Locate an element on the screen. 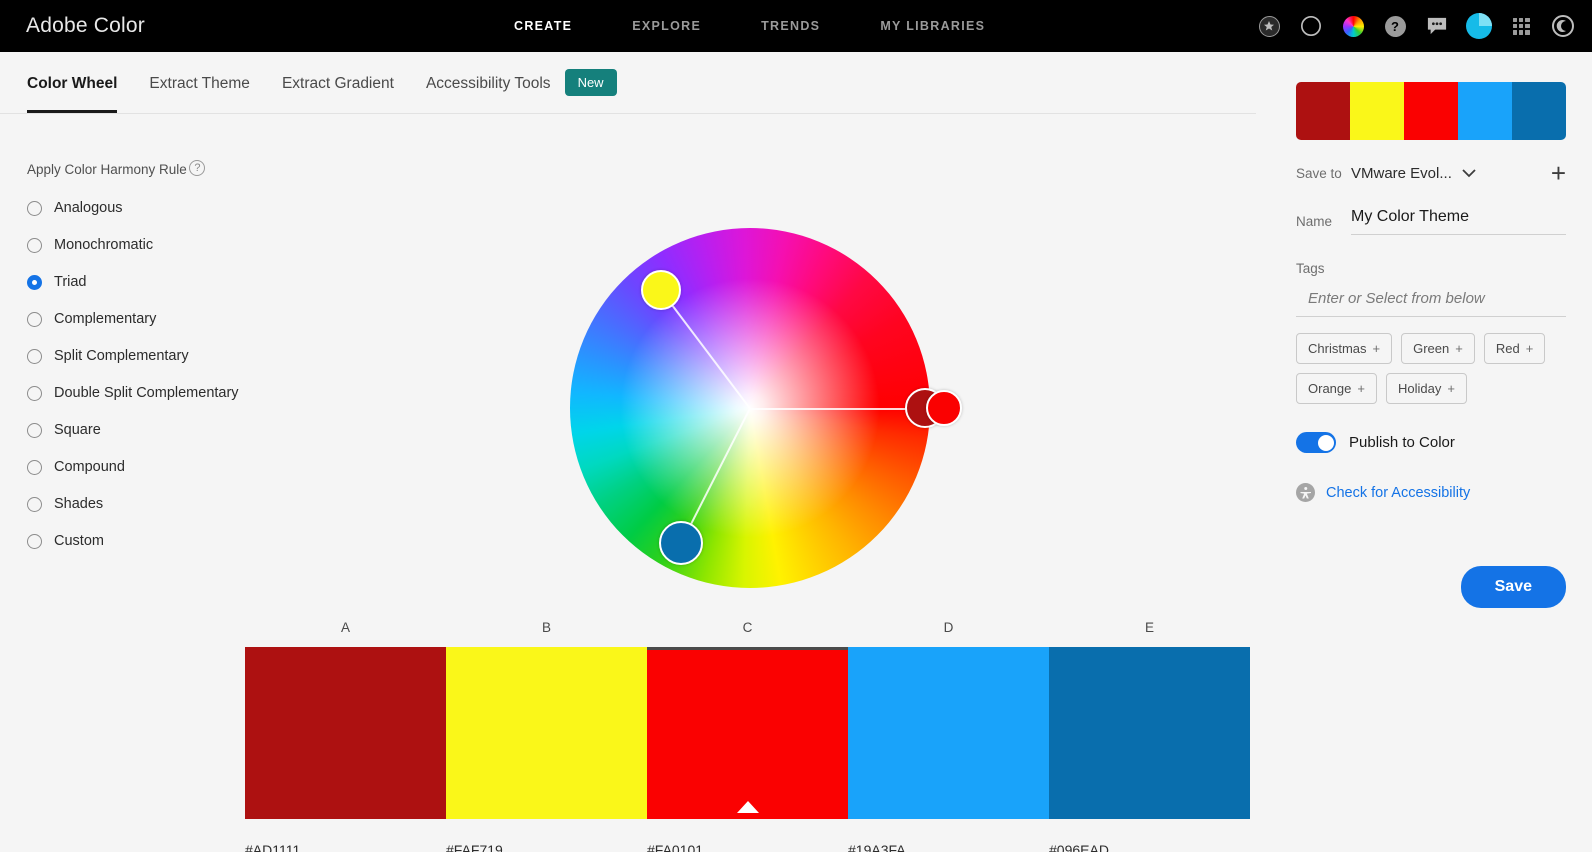 This screenshot has height=852, width=1592. color-wheel-icon is located at coordinates (1353, 26).